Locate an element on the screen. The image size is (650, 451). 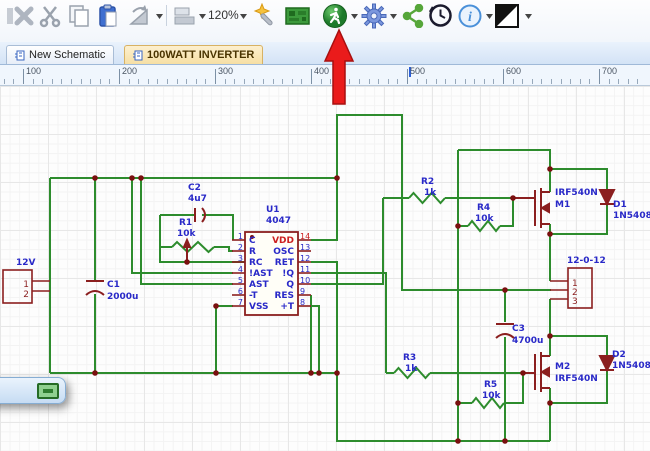
ruler-tick-label: 100 is located at coordinates (34, 71).